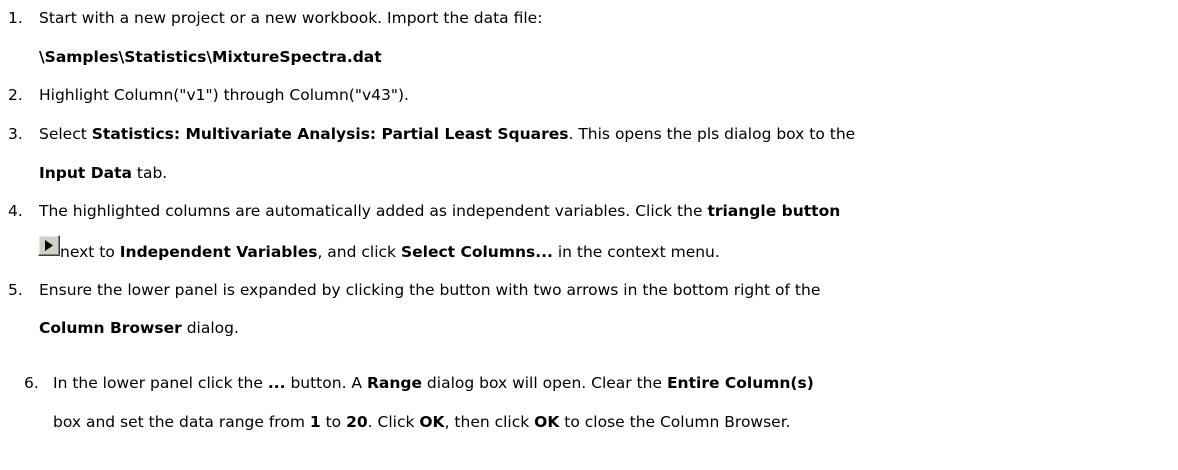  What do you see at coordinates (675, 422) in the screenshot?
I see `text-run: to close the Column Browser.` at bounding box center [675, 422].